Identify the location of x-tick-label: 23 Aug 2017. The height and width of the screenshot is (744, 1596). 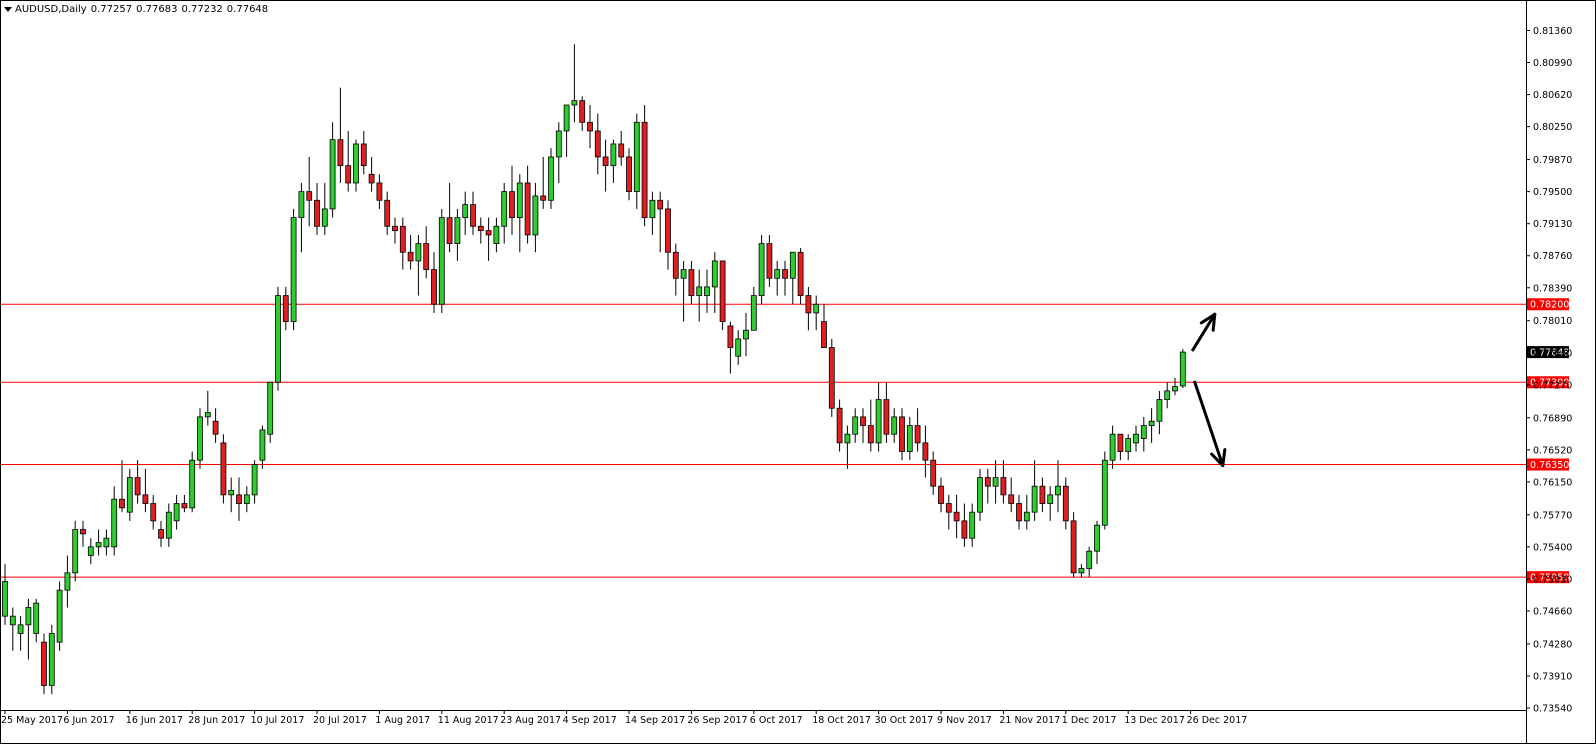
(530, 720).